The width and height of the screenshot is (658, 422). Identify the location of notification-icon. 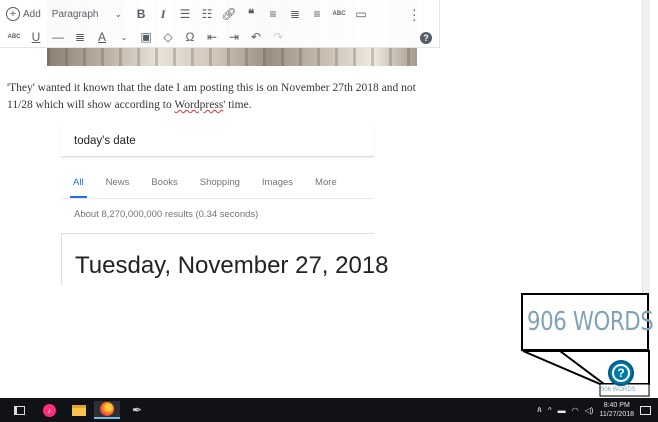
(645, 410).